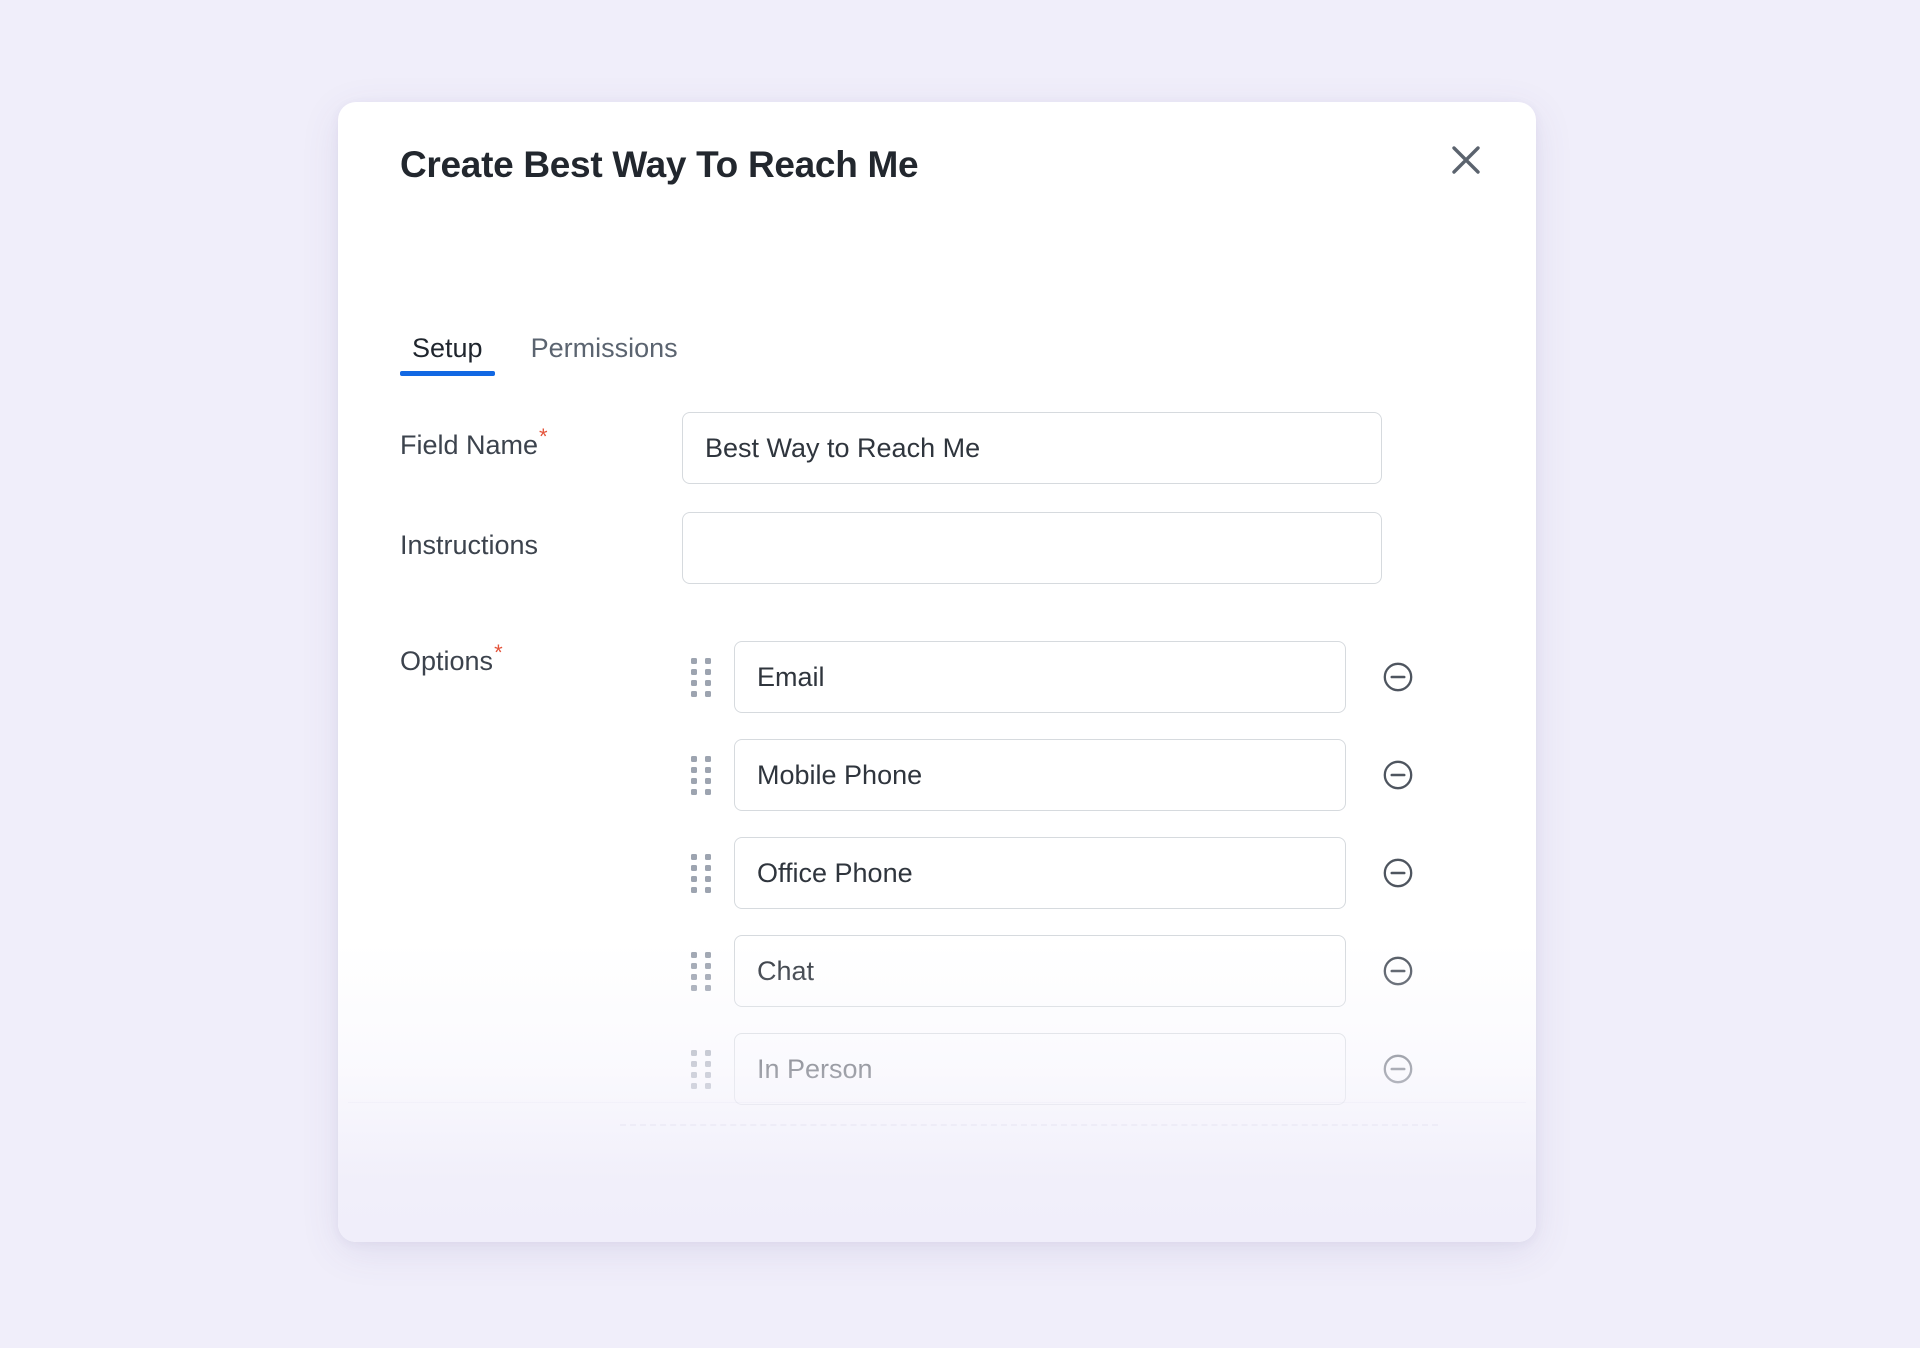 This screenshot has height=1348, width=1920. What do you see at coordinates (659, 164) in the screenshot?
I see `dialog-title: Create Best Way To Reach Me` at bounding box center [659, 164].